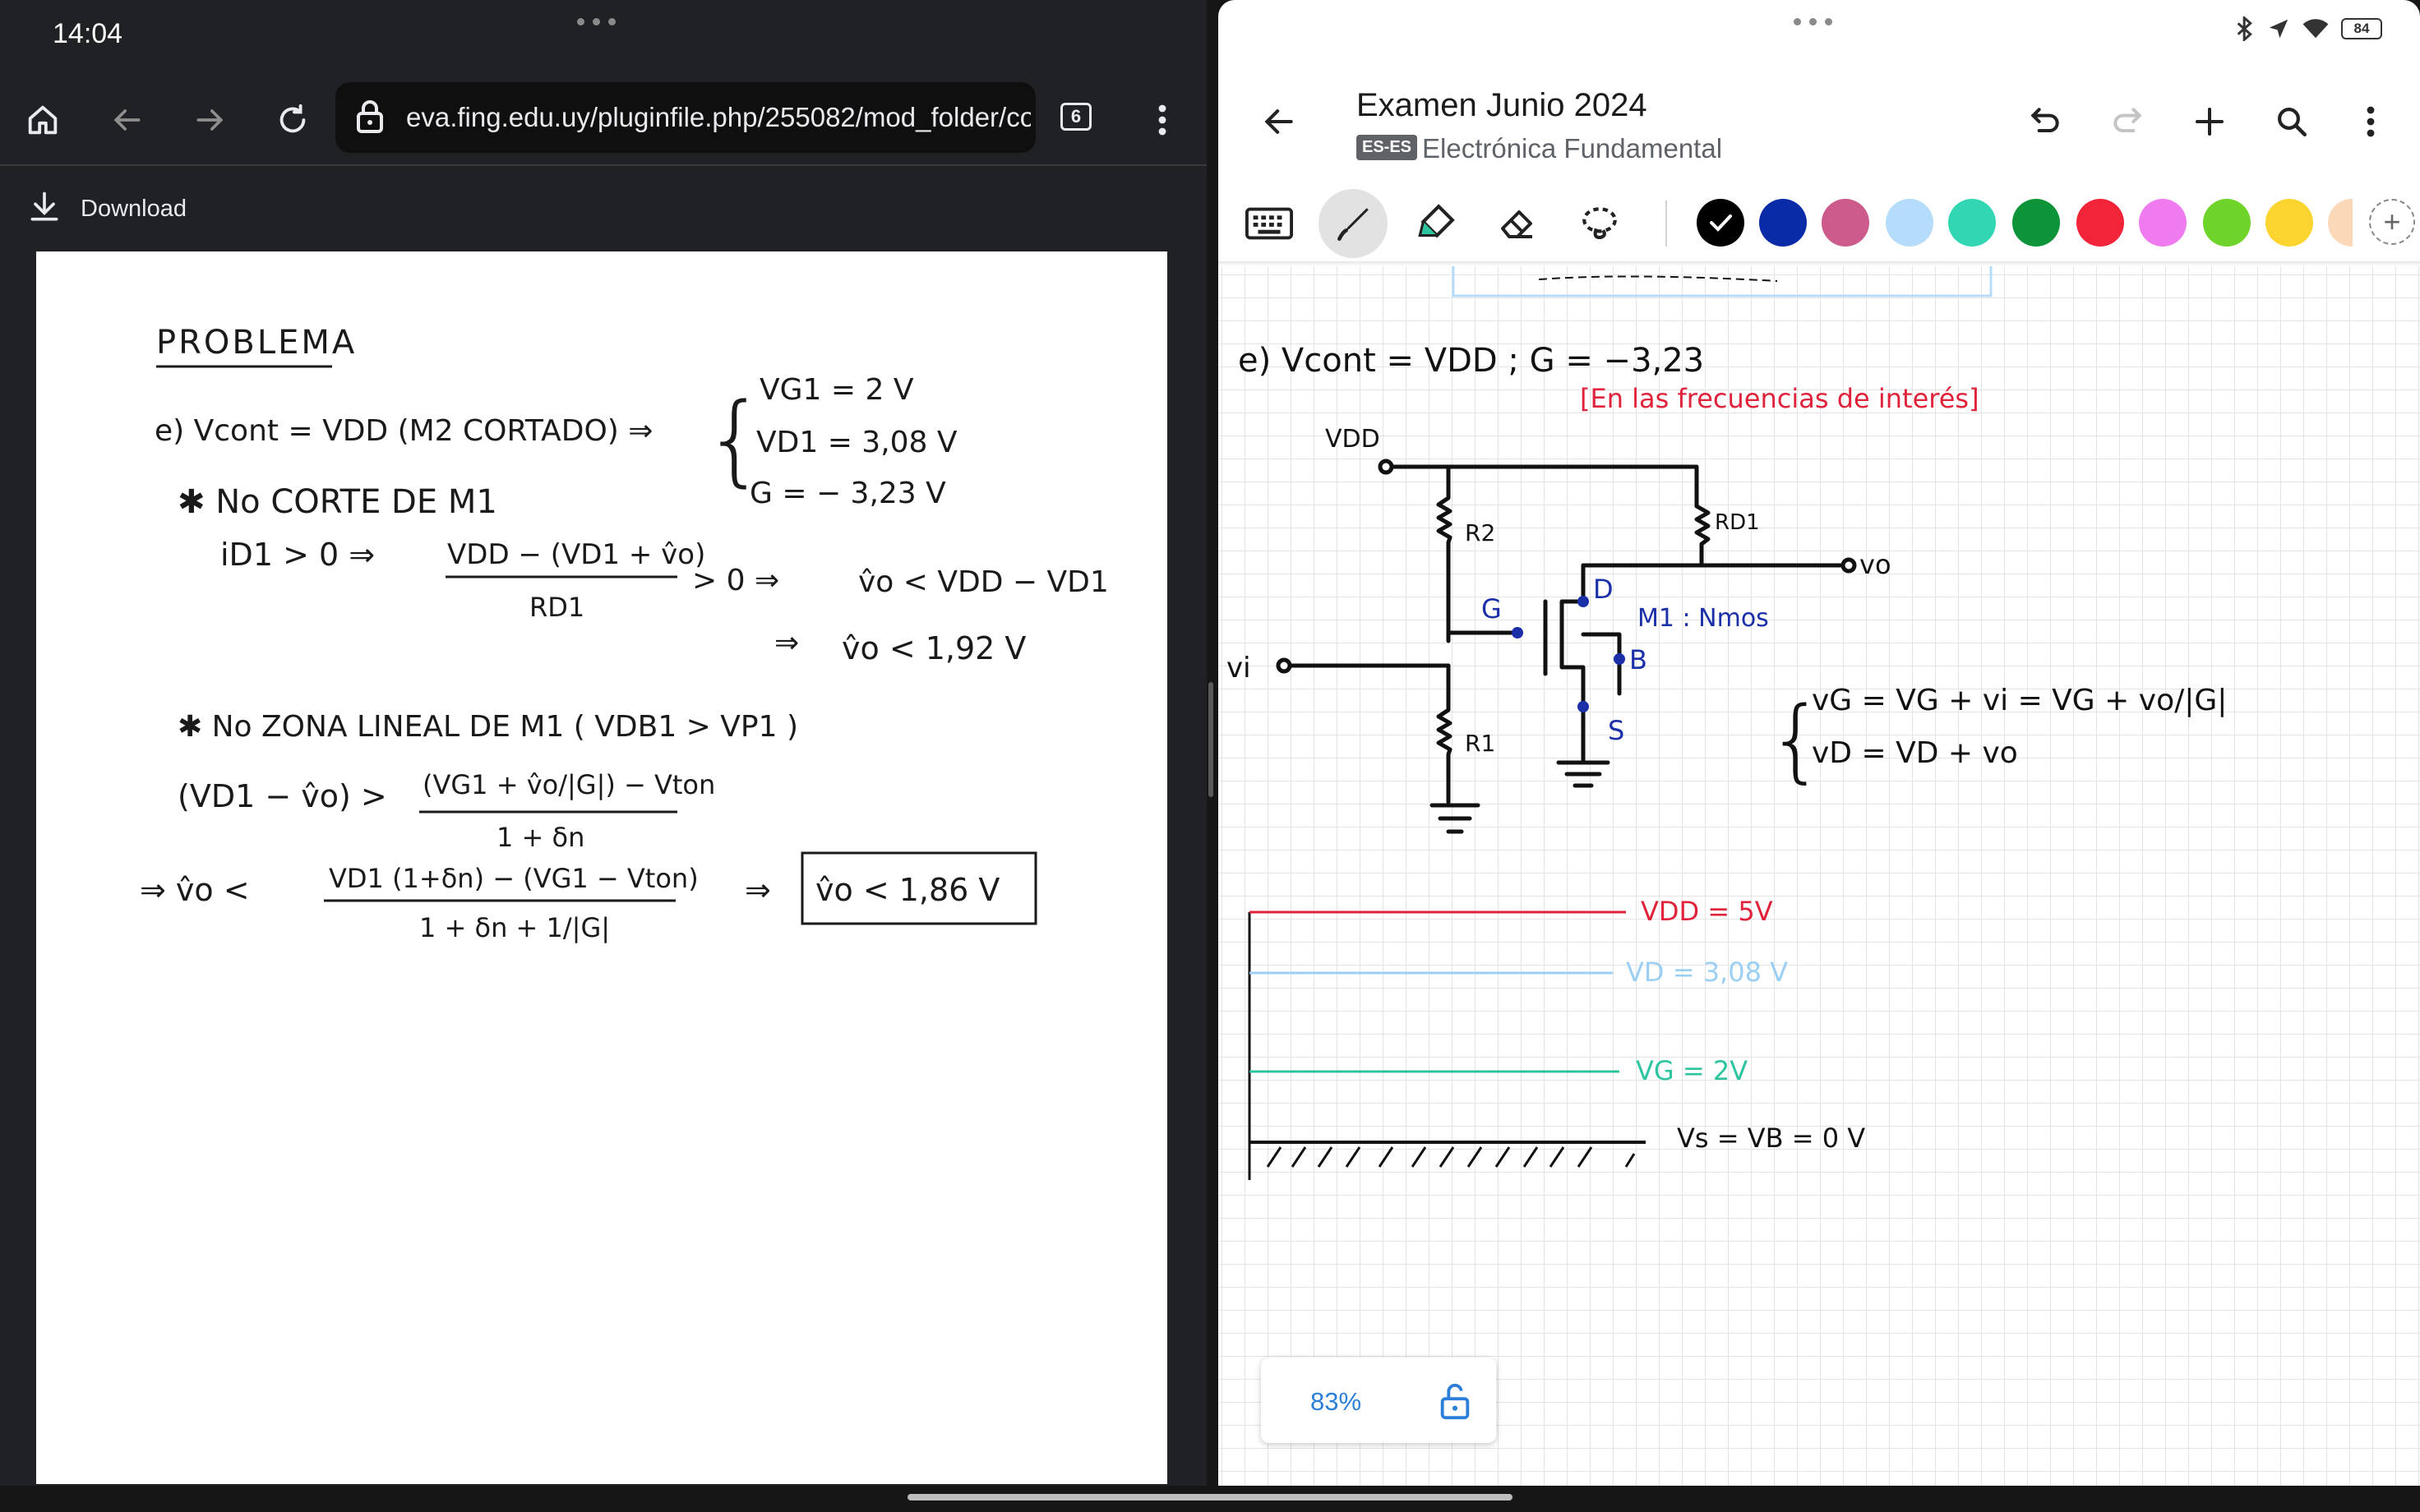 This screenshot has height=1512, width=2420. What do you see at coordinates (1210, 1497) in the screenshot?
I see `gesture-nav-bar` at bounding box center [1210, 1497].